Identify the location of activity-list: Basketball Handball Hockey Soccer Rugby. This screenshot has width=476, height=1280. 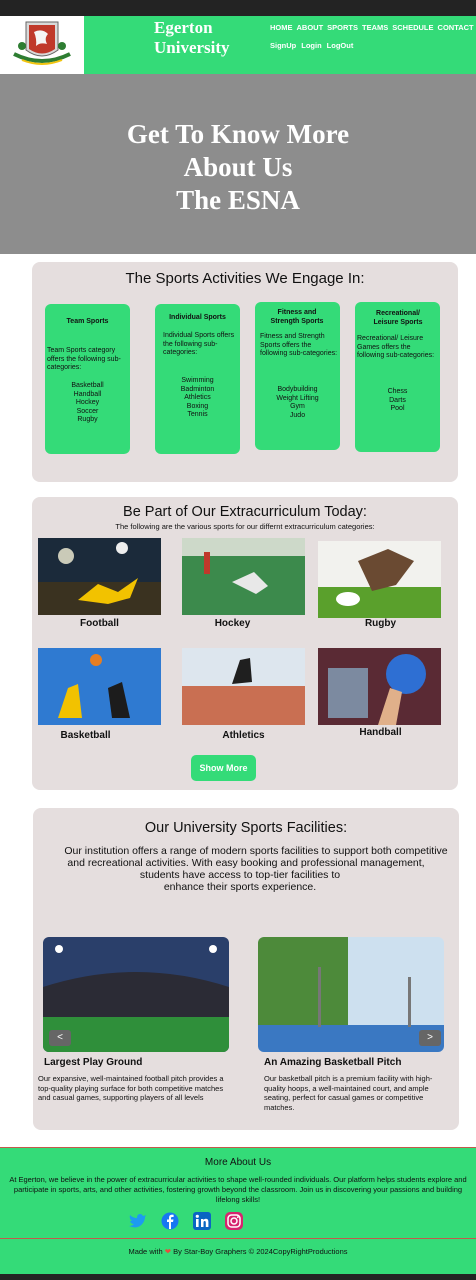
(87, 403).